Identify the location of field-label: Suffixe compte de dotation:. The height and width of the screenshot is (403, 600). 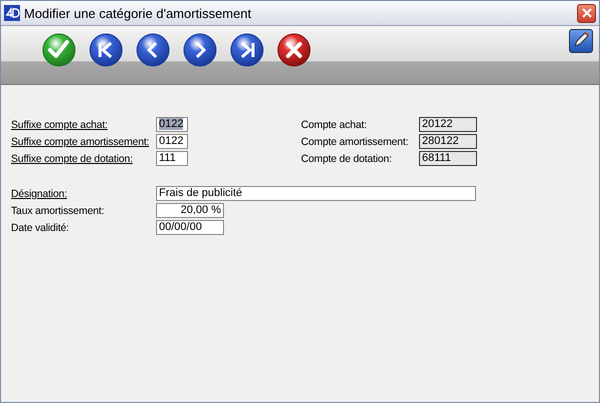
(72, 158).